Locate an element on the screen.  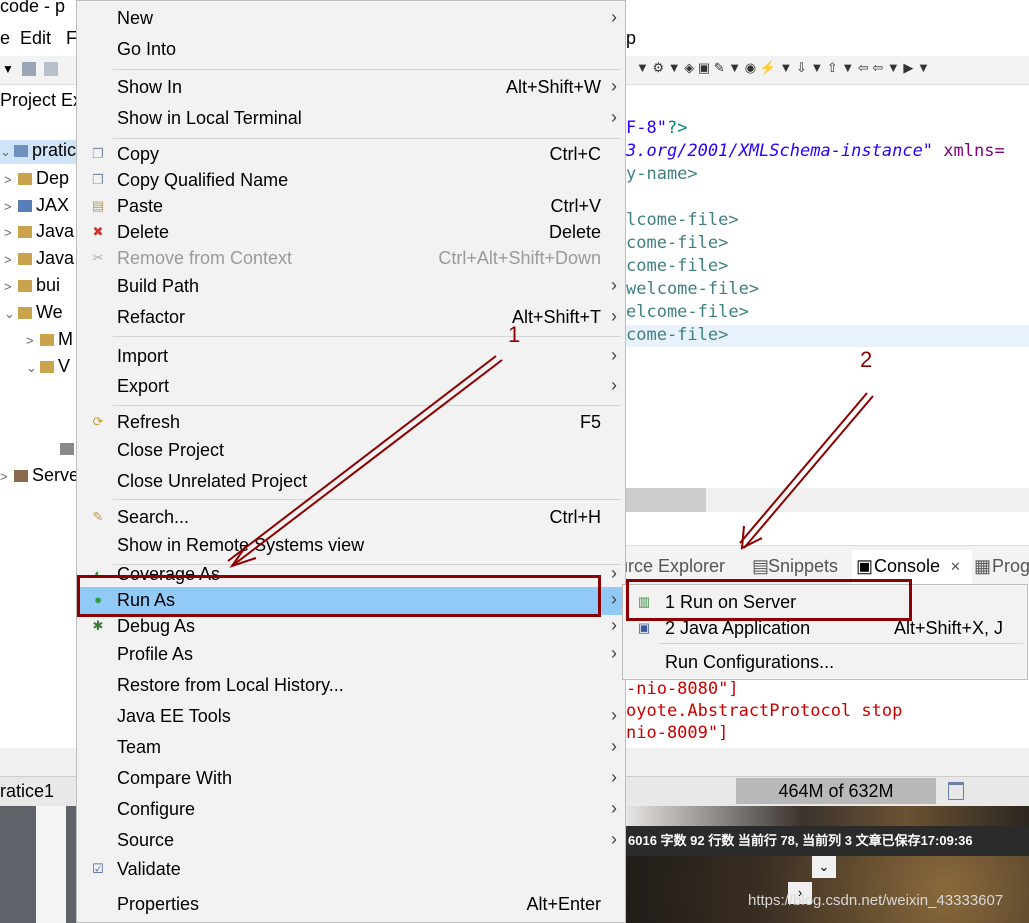
annotation-arrows is located at coordinates (550, 461).